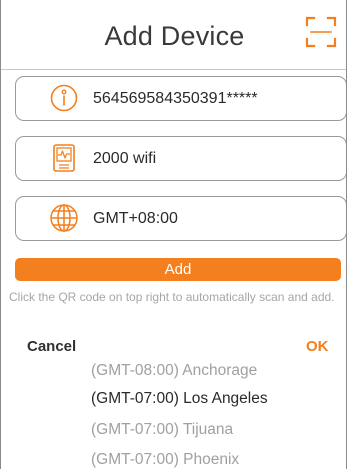 The width and height of the screenshot is (347, 469). What do you see at coordinates (51, 346) in the screenshot?
I see `picker-cancel-button: Cancel` at bounding box center [51, 346].